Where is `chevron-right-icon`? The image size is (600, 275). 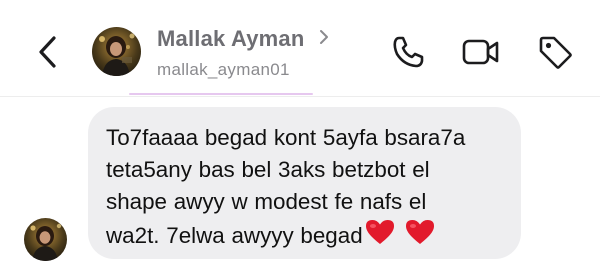
chevron-right-icon is located at coordinates (323, 37).